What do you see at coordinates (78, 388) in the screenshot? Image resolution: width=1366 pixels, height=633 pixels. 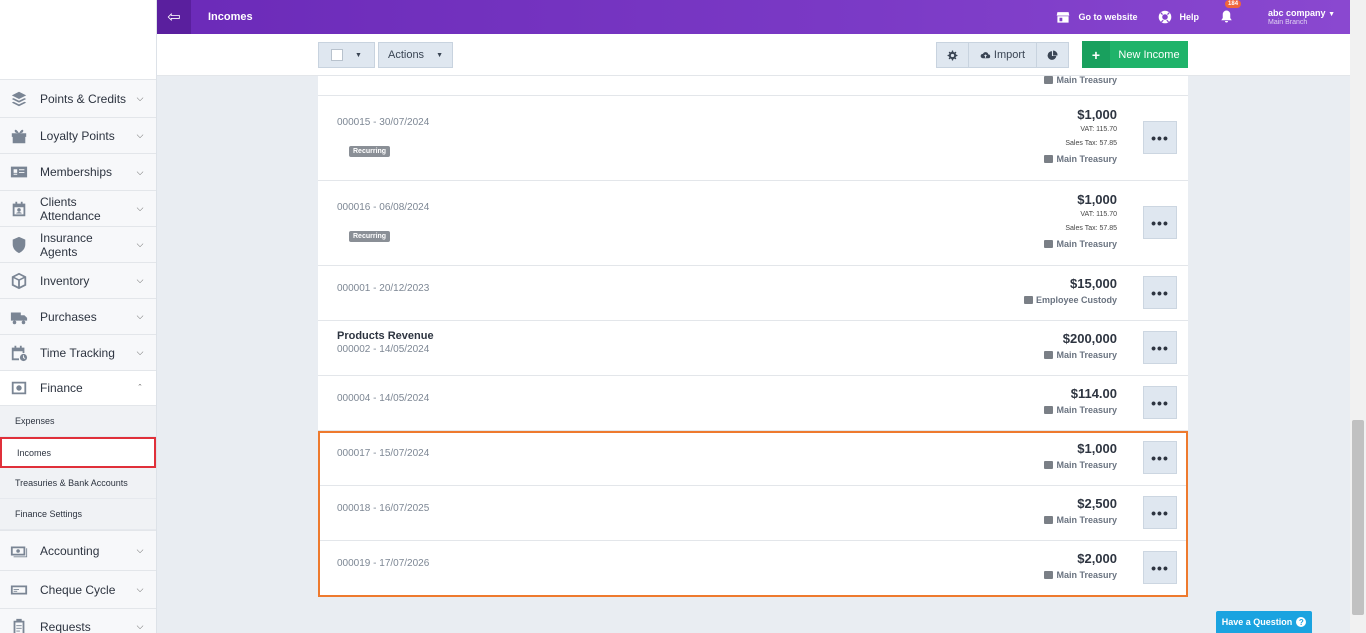 I see `sidebar-item-finance: Finance ˆ` at bounding box center [78, 388].